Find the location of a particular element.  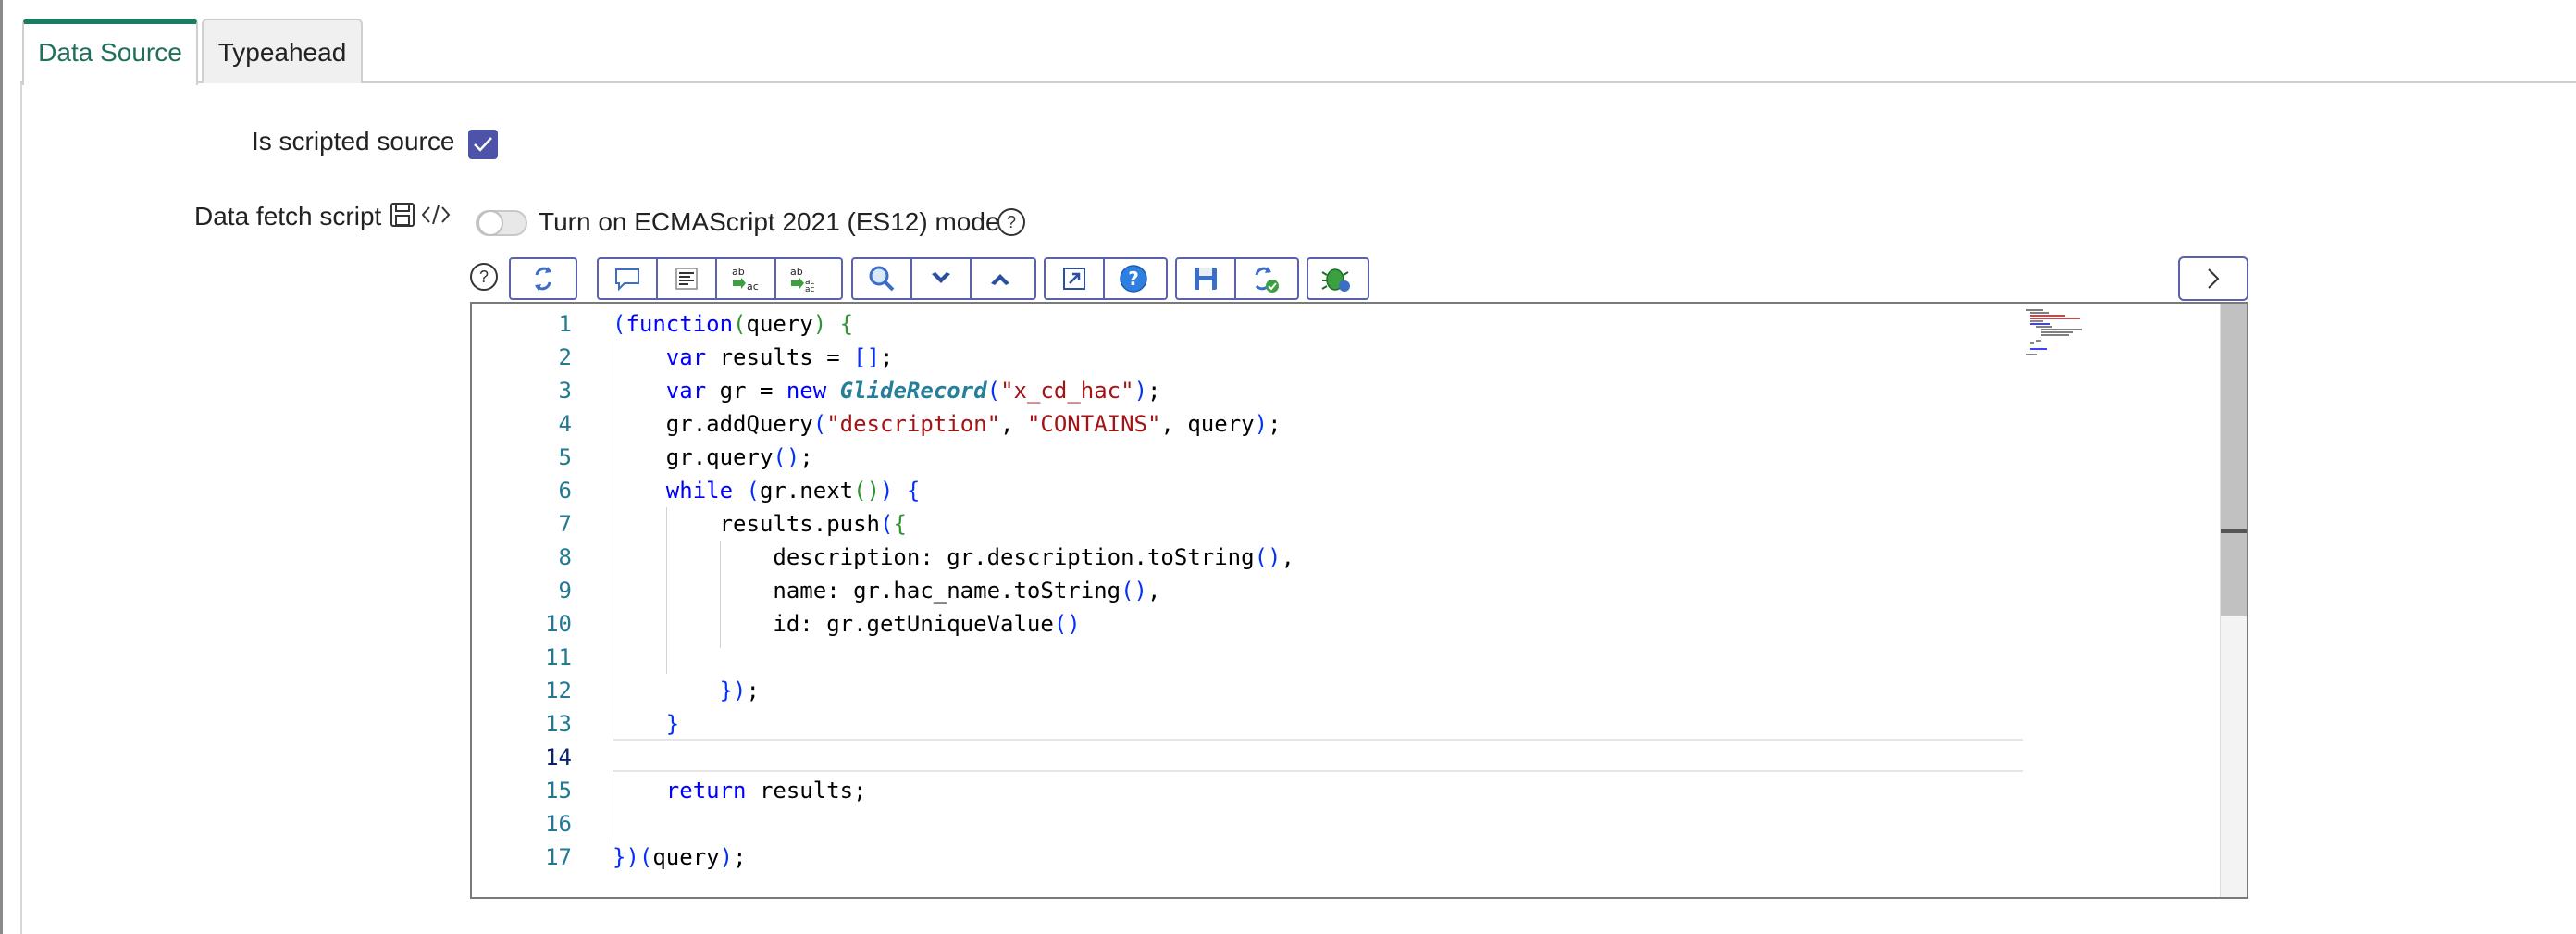

code-line: 13 } is located at coordinates (1359, 724).